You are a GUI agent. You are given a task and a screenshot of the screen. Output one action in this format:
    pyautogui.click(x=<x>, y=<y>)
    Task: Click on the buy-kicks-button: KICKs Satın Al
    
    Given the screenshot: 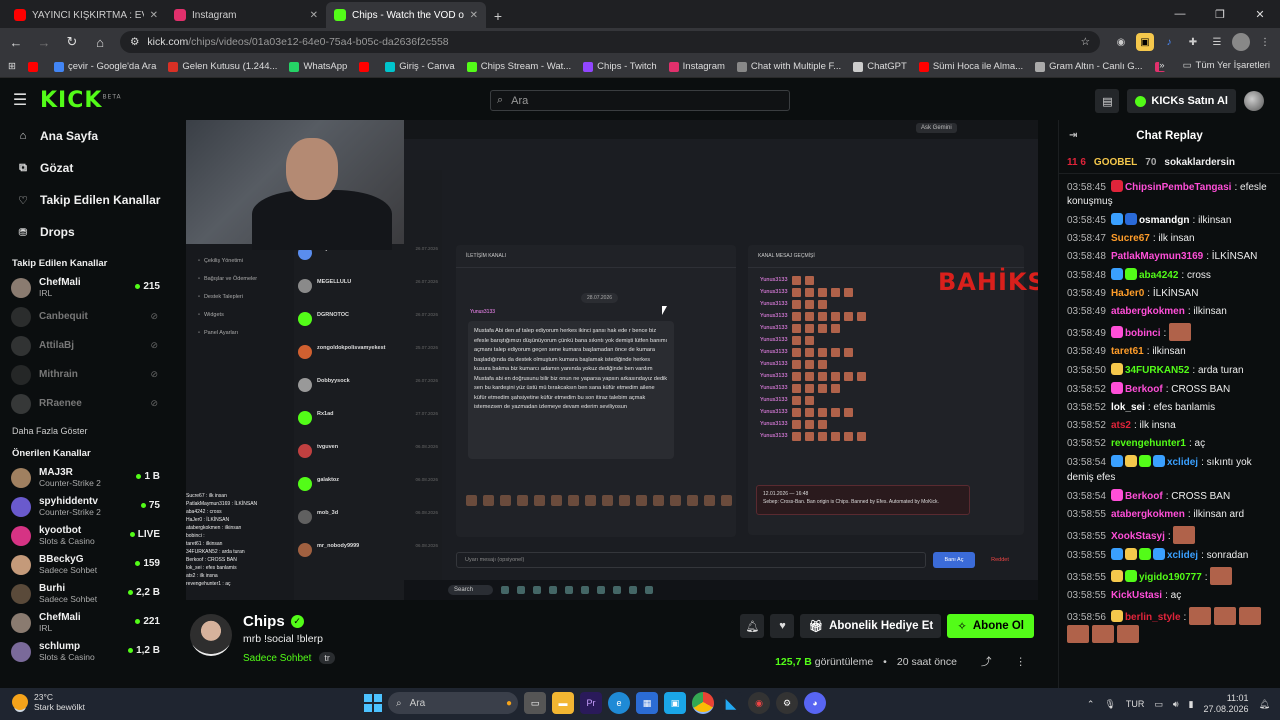 What is the action you would take?
    pyautogui.click(x=1181, y=101)
    